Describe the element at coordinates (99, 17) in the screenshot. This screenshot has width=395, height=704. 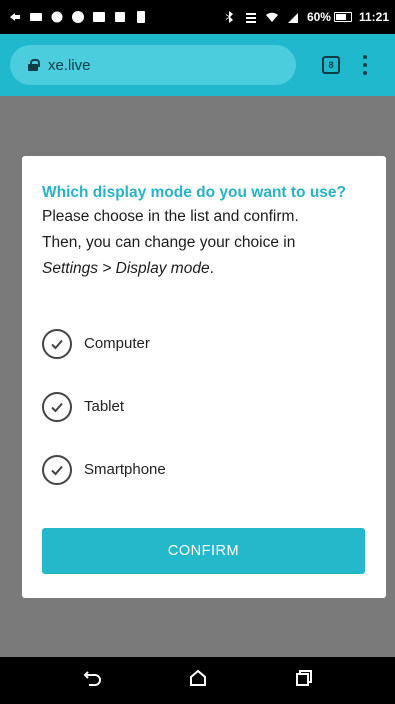
I see `gallery-icon` at that location.